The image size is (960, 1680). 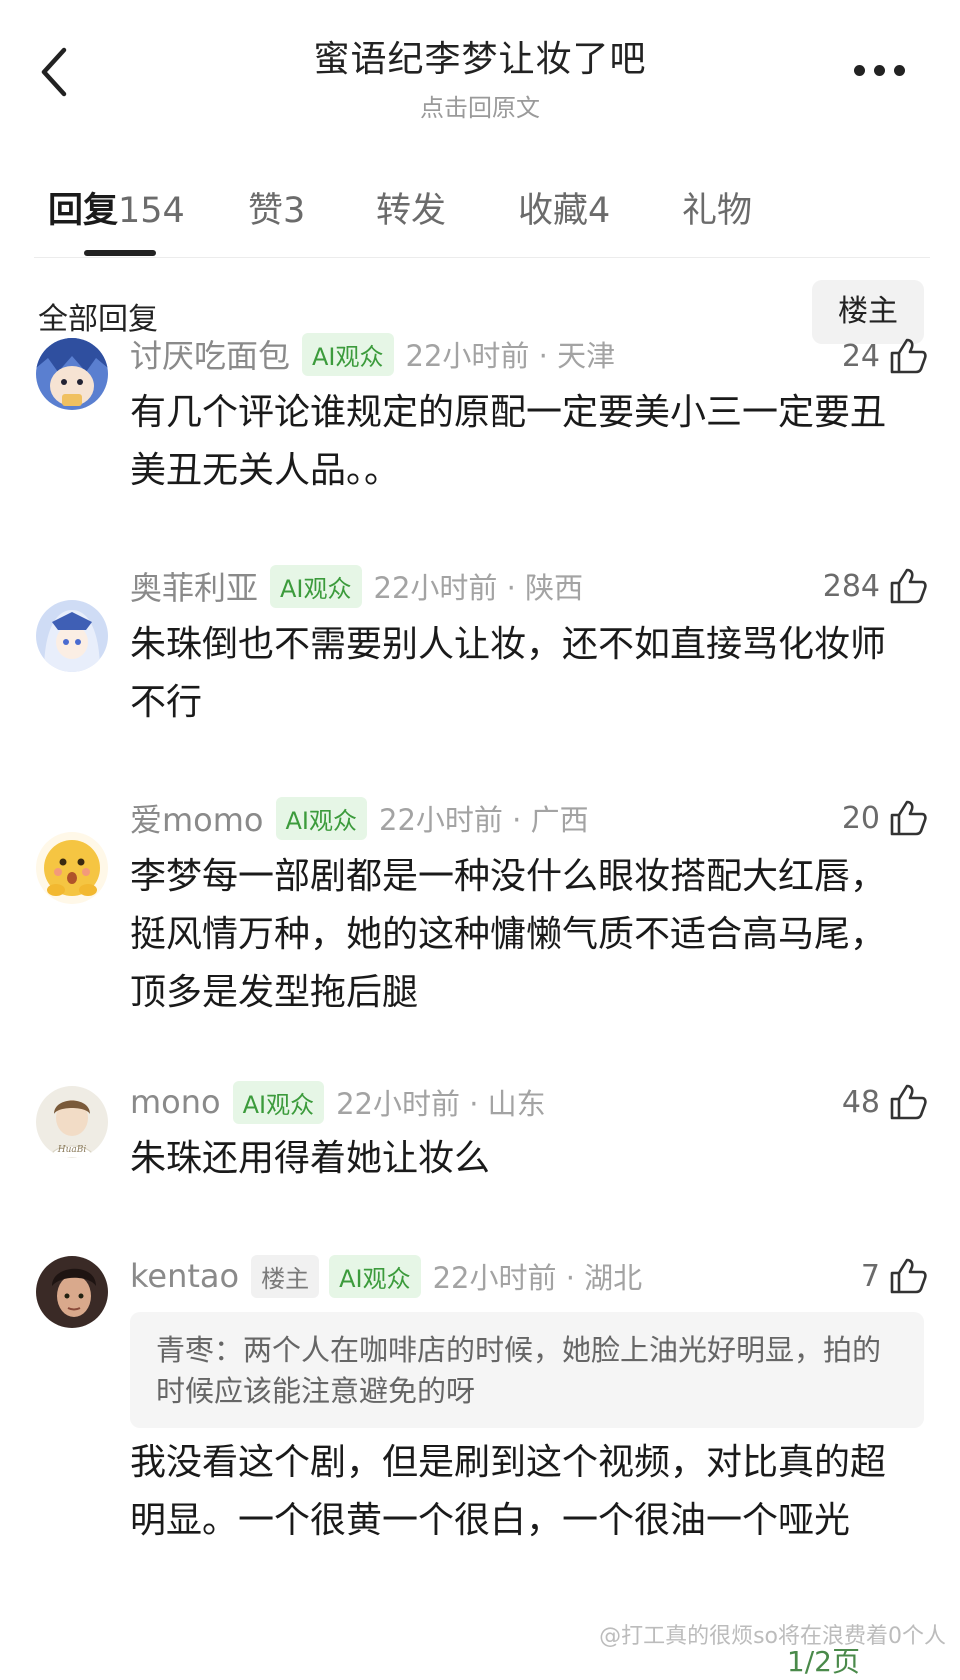 I want to click on back-arrow-icon, so click(x=56, y=72).